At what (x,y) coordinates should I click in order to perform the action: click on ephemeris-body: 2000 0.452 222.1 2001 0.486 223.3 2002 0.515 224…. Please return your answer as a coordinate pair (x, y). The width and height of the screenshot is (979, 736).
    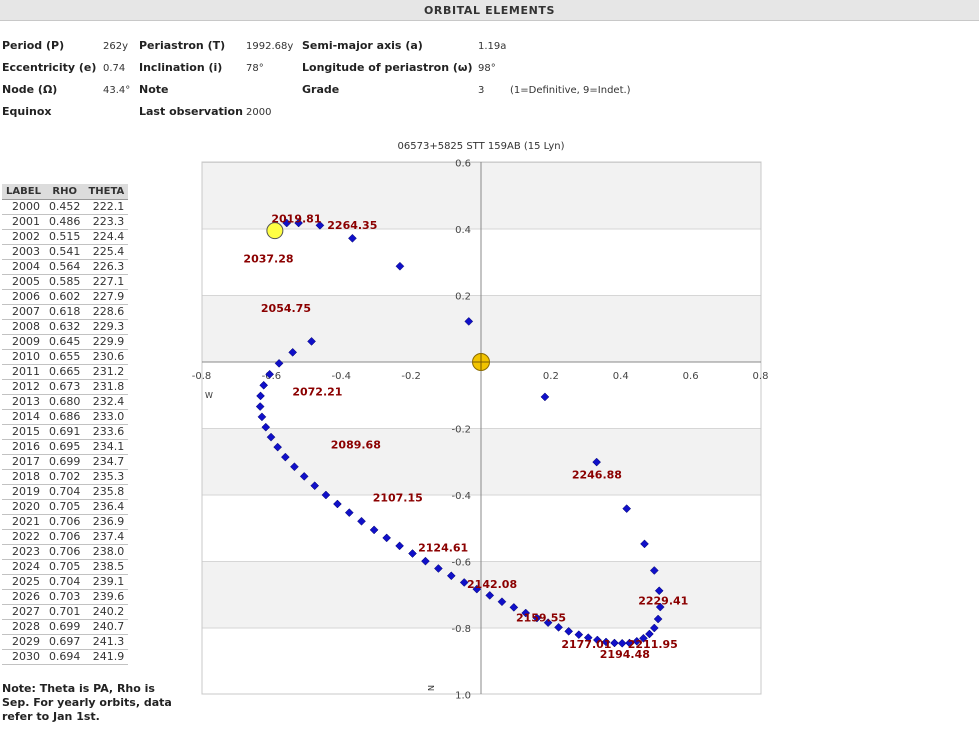
    Looking at the image, I should click on (65, 432).